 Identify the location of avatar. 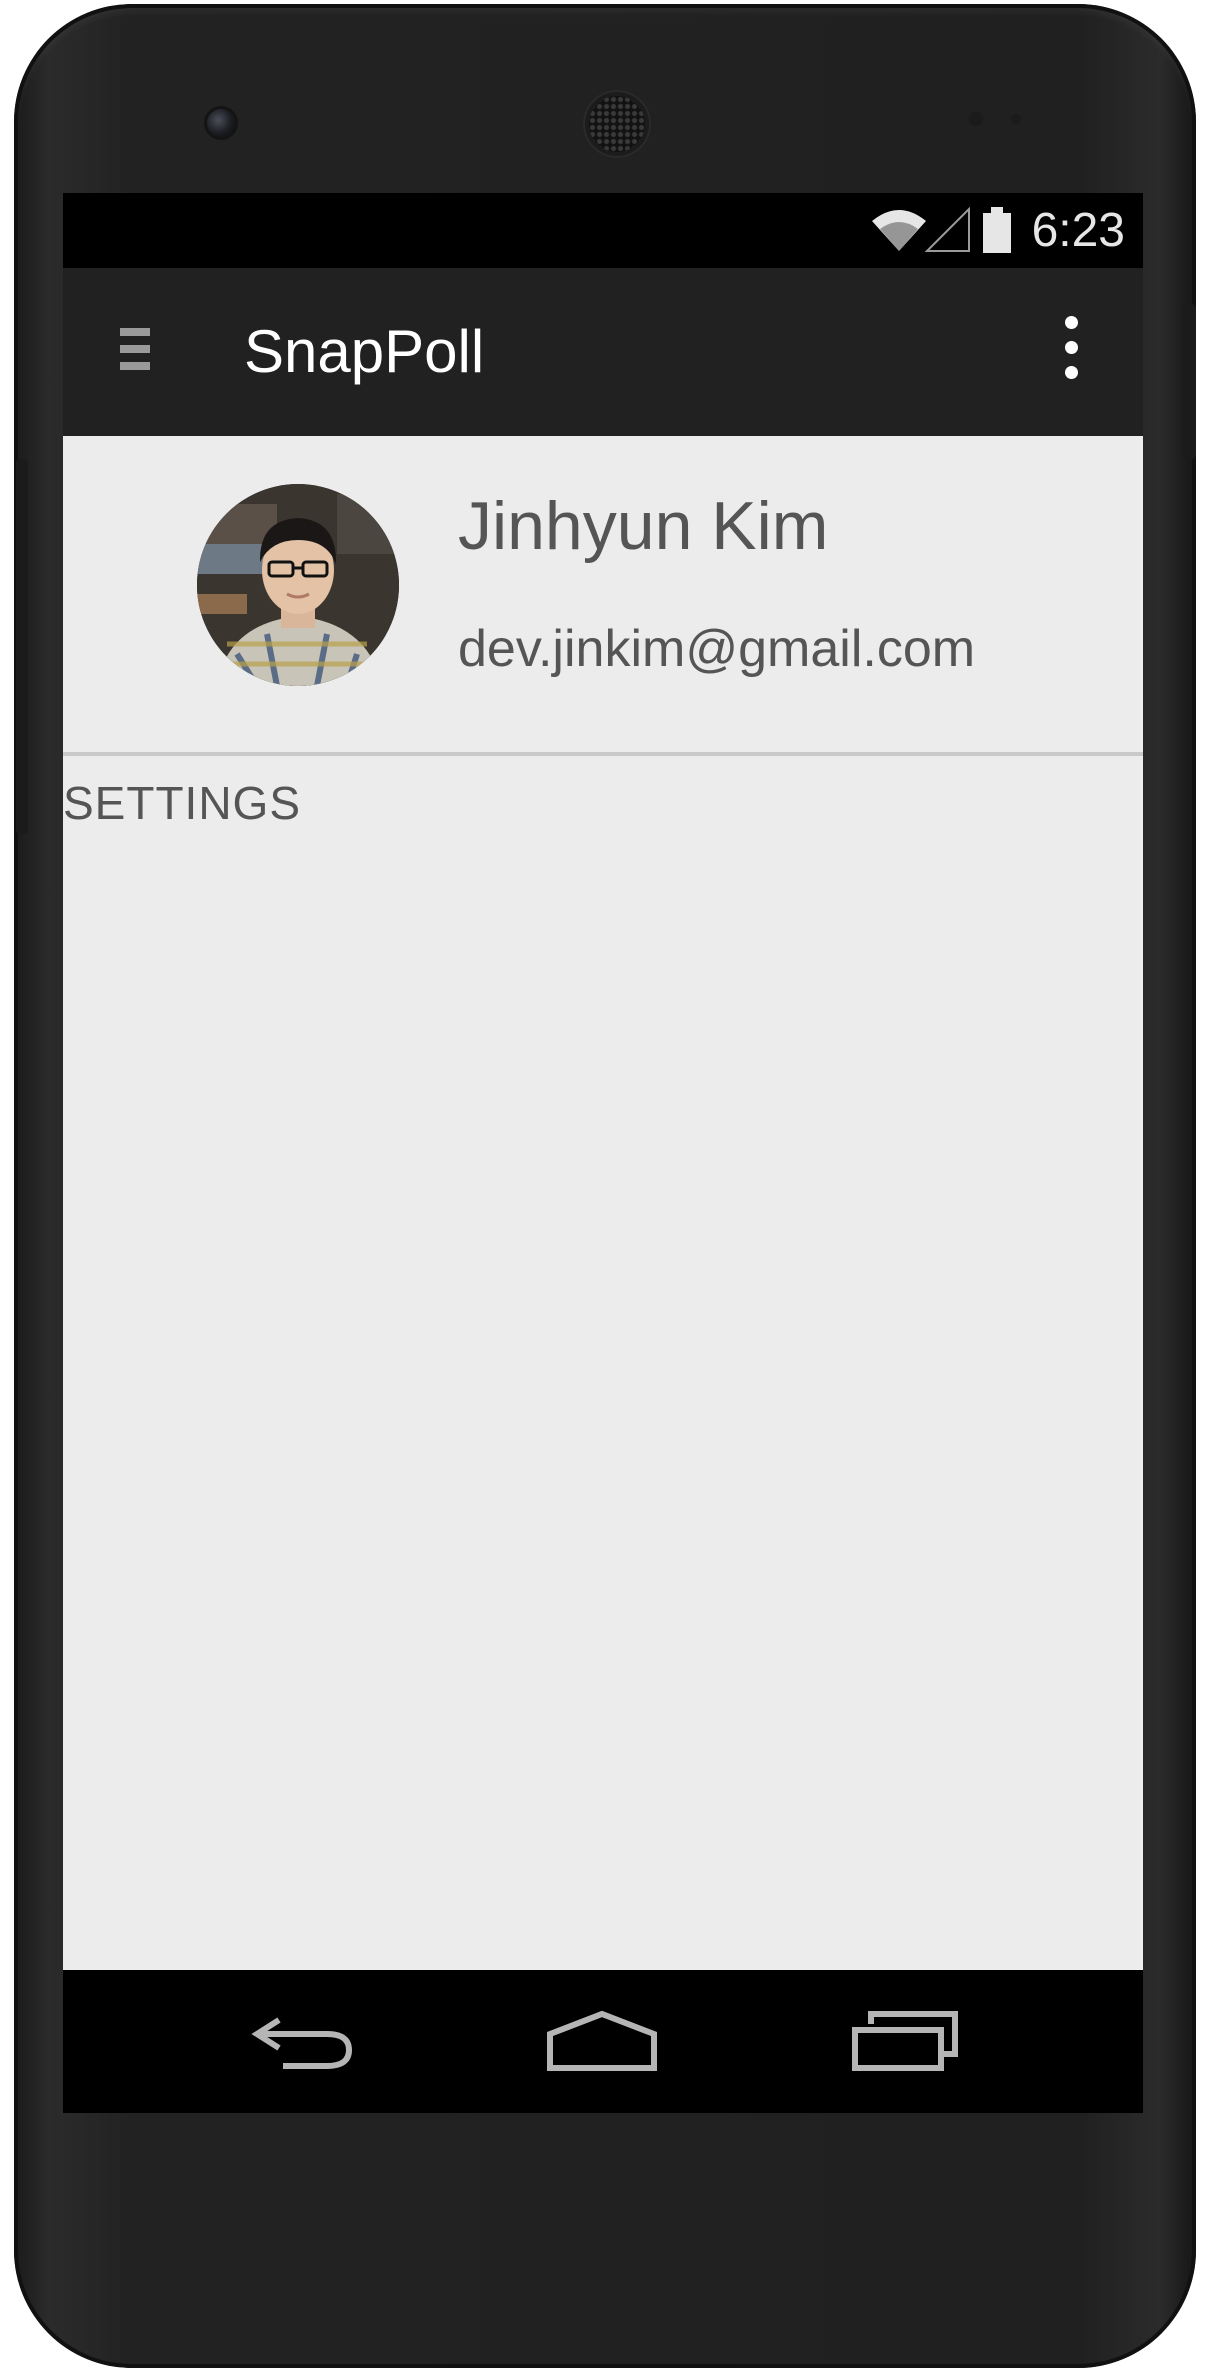
(298, 585).